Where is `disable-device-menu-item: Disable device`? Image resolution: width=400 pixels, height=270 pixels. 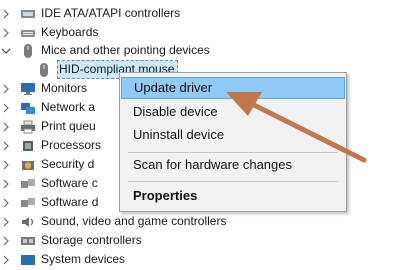
disable-device-menu-item: Disable device is located at coordinates (233, 112).